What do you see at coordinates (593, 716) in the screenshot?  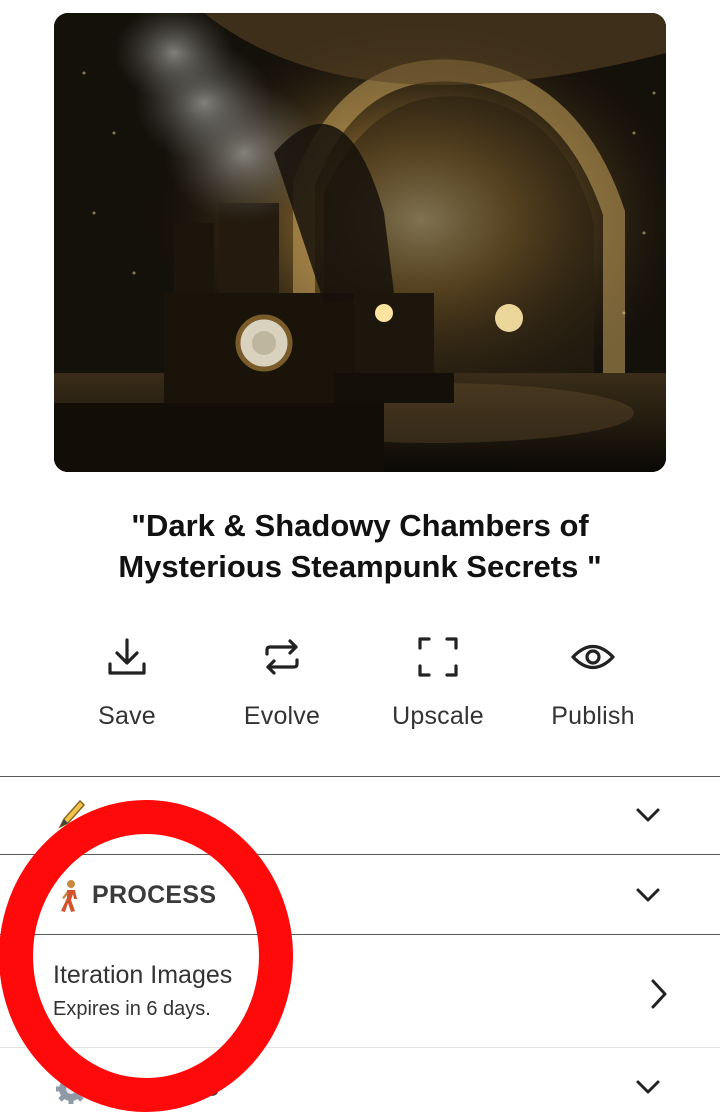 I see `publish-label: Publish` at bounding box center [593, 716].